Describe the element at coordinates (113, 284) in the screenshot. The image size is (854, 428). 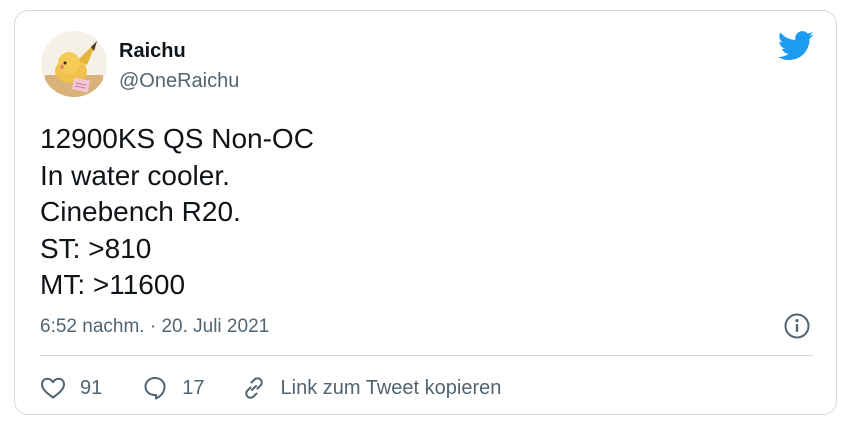
I see `tweet-line: MT: >11600` at that location.